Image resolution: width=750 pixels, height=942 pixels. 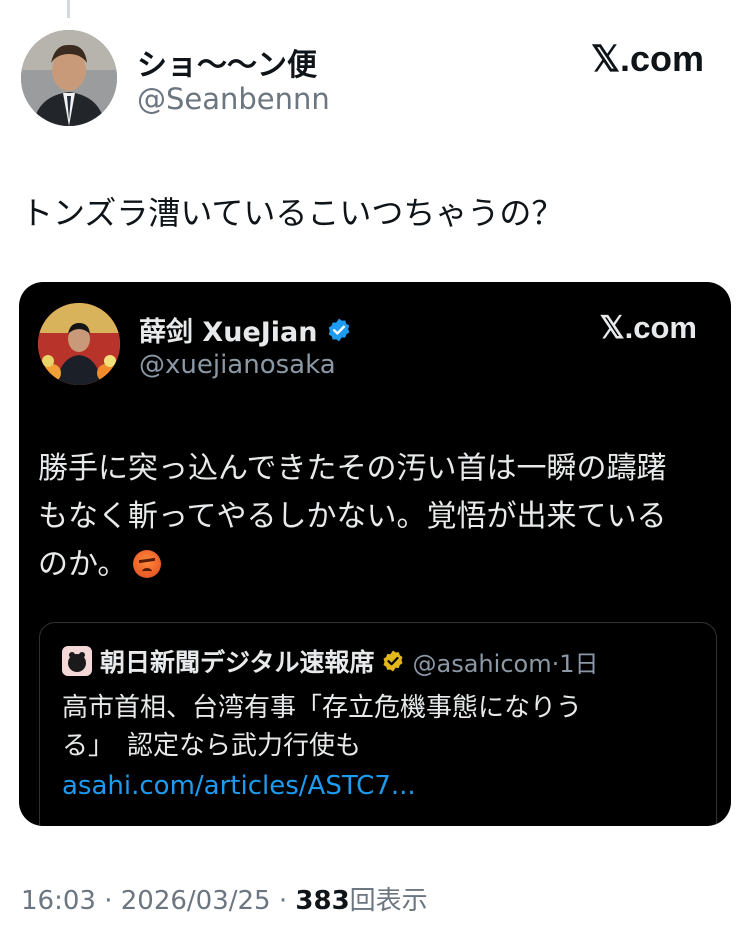 I want to click on embedded-author-handle: @xuejianosaka, so click(x=237, y=365).